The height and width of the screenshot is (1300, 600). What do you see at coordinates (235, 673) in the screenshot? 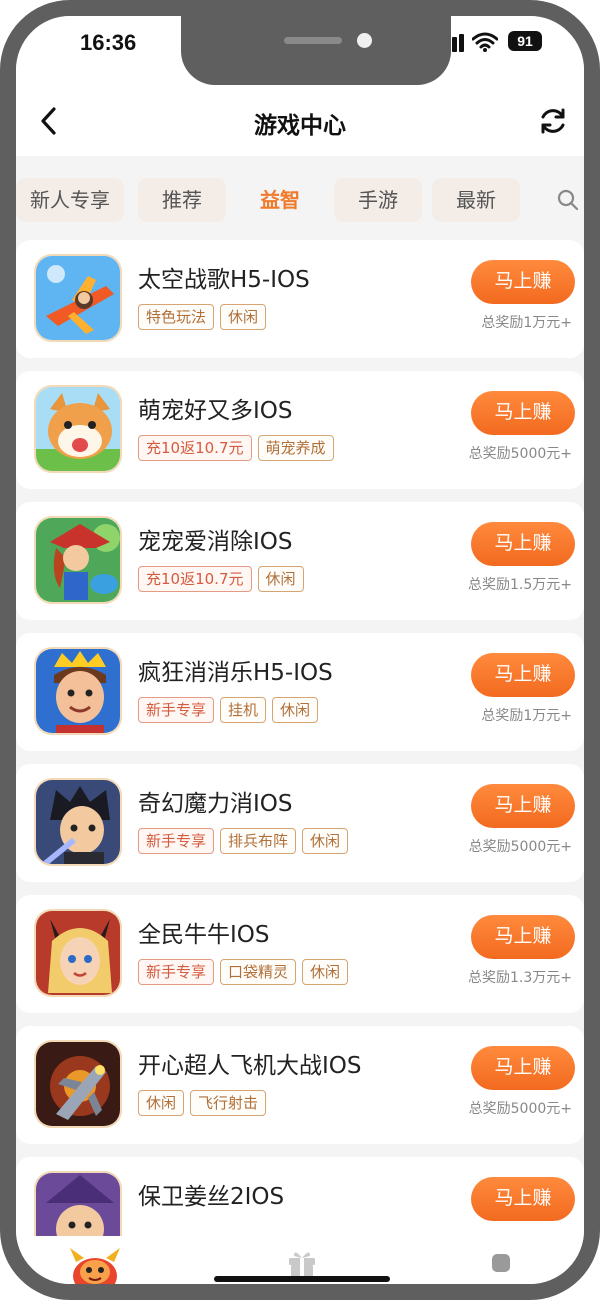
I see `game-name: 疯狂消消乐H5-IOS` at bounding box center [235, 673].